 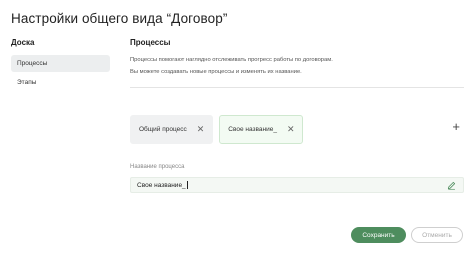 What do you see at coordinates (60, 82) in the screenshot?
I see `sidebar-item-stages: Этапы` at bounding box center [60, 82].